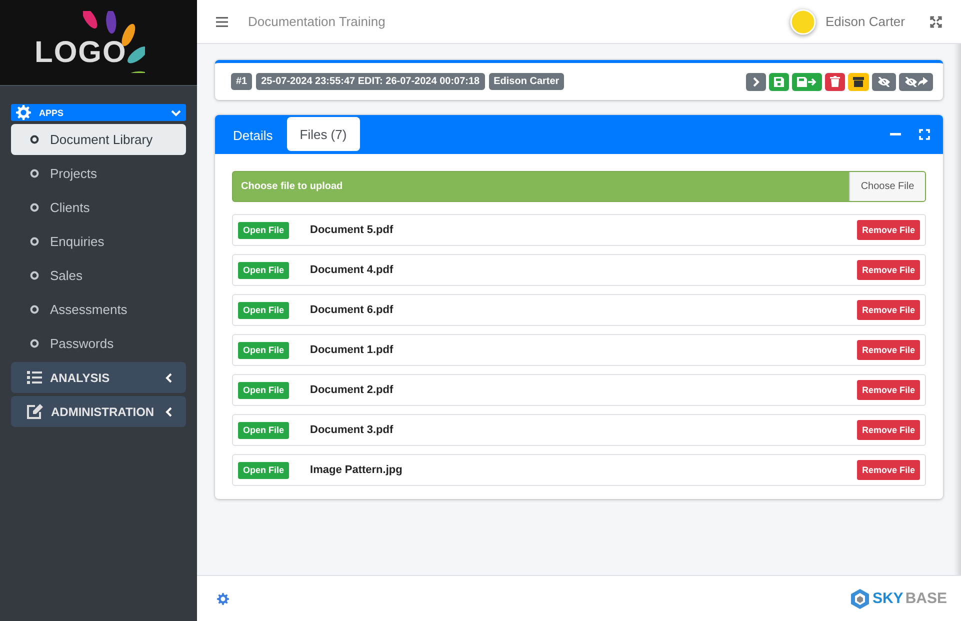  I want to click on menu-group: APPS, so click(98, 112).